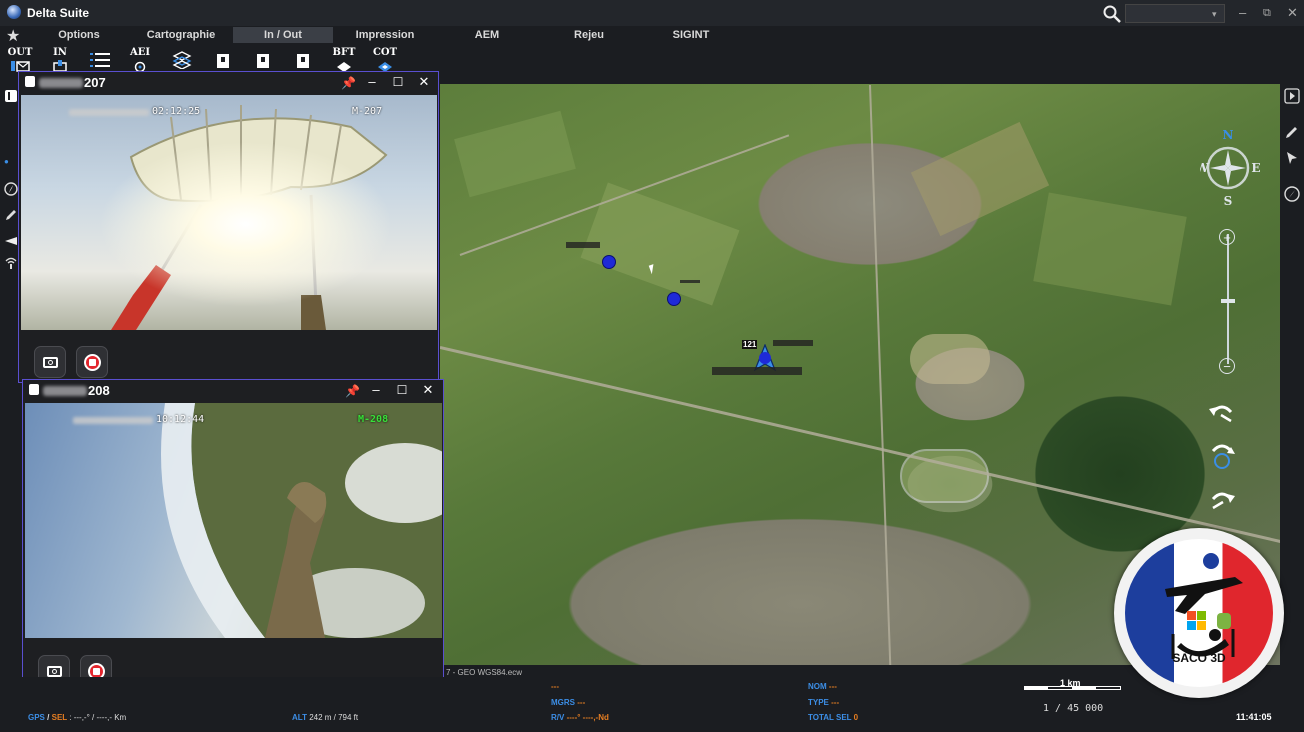 The image size is (1304, 732). What do you see at coordinates (1230, 168) in the screenshot?
I see `compass-rose-icon: N S W E` at bounding box center [1230, 168].